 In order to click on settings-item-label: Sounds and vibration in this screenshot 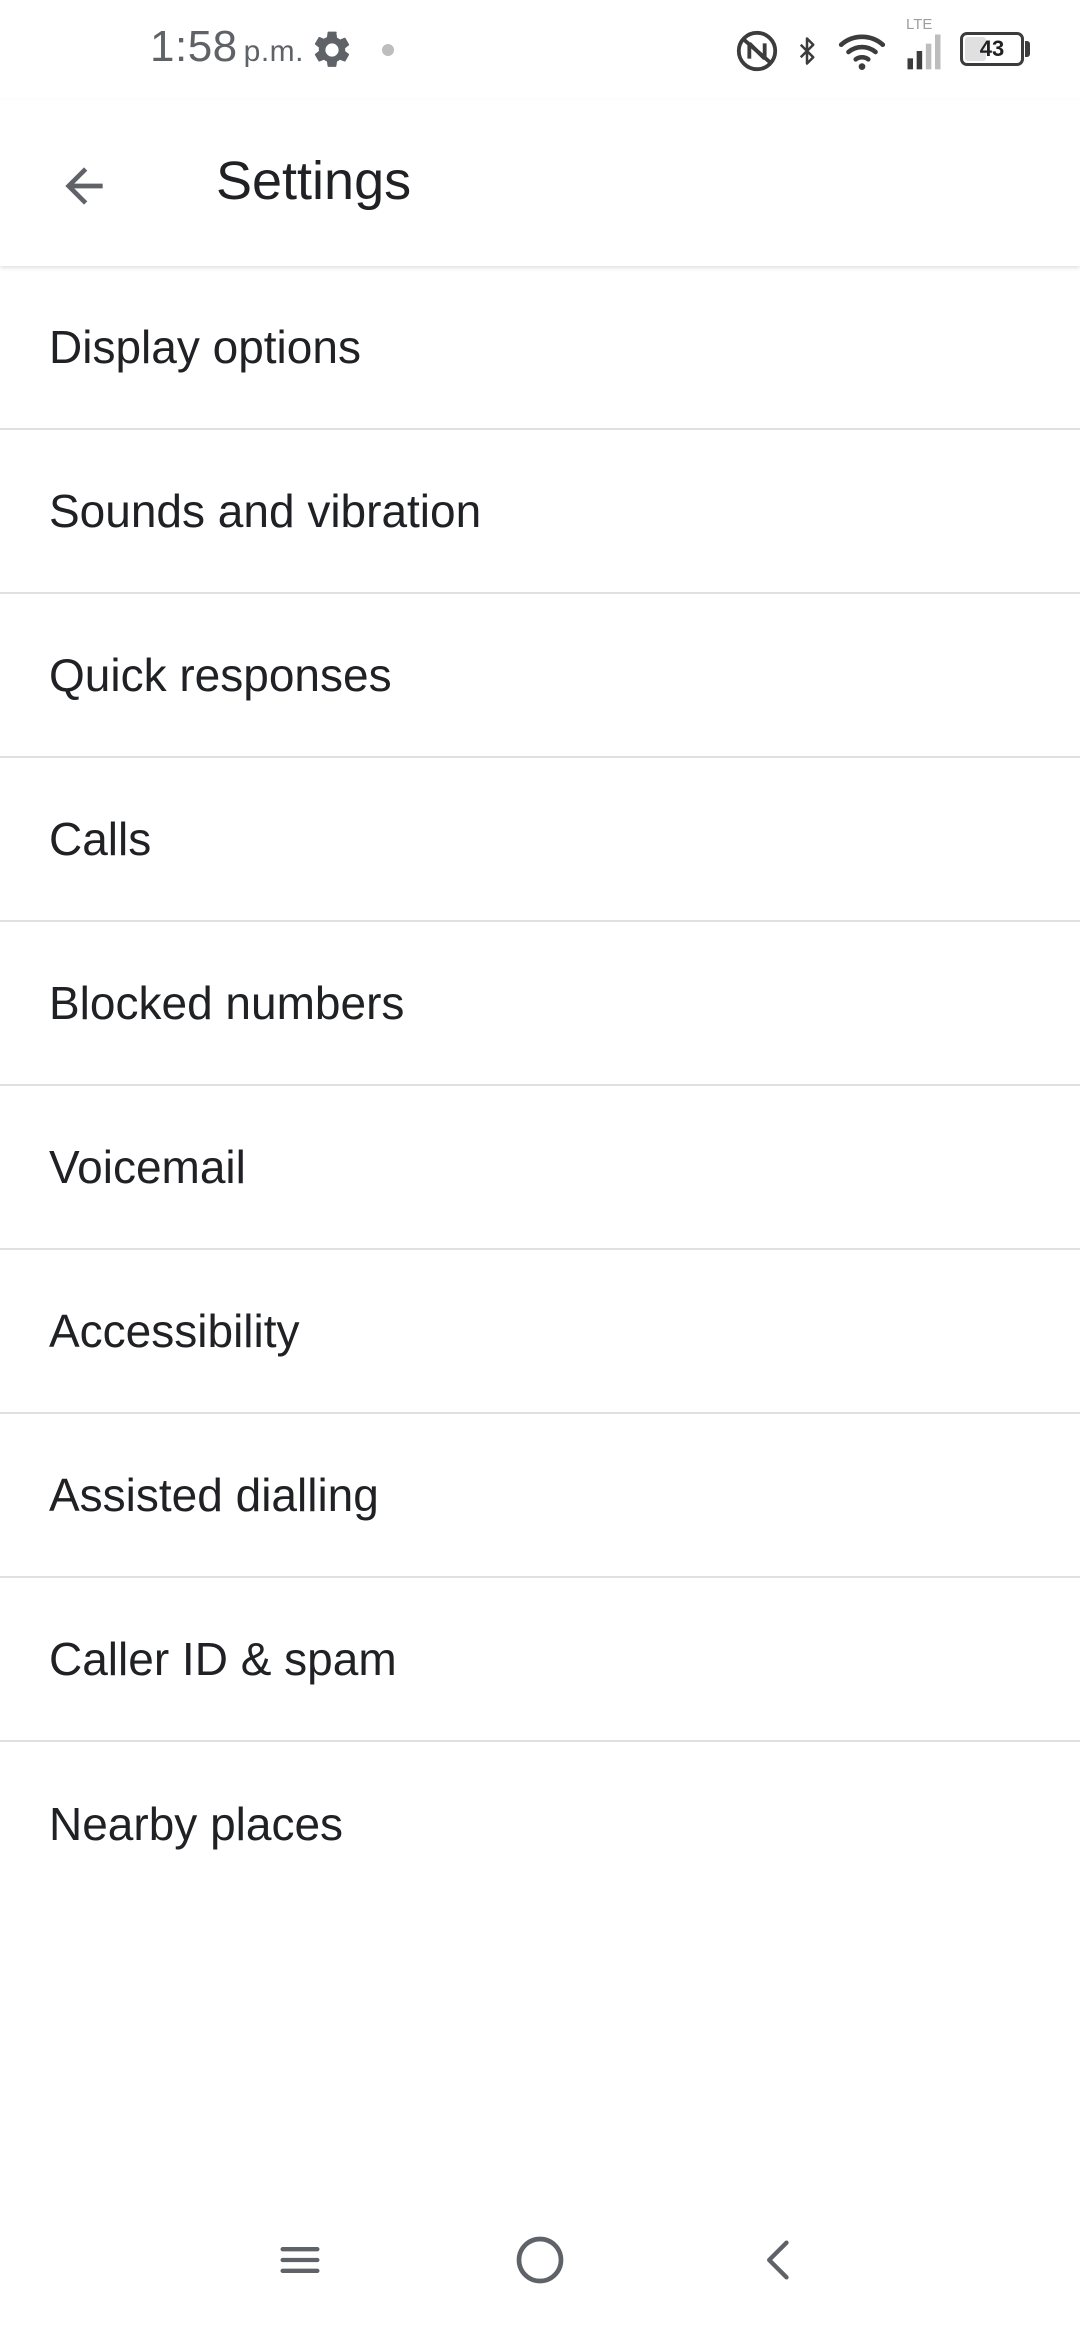, I will do `click(265, 511)`.